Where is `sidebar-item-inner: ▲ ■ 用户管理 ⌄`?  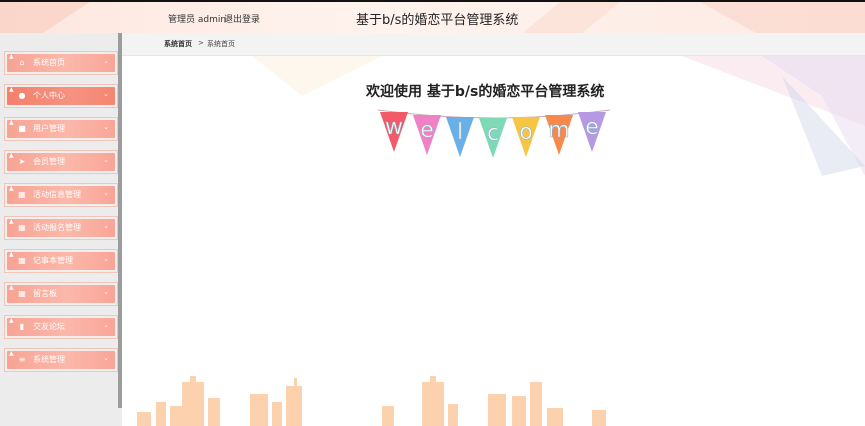
sidebar-item-inner: ▲ ■ 用户管理 ⌄ is located at coordinates (61, 128).